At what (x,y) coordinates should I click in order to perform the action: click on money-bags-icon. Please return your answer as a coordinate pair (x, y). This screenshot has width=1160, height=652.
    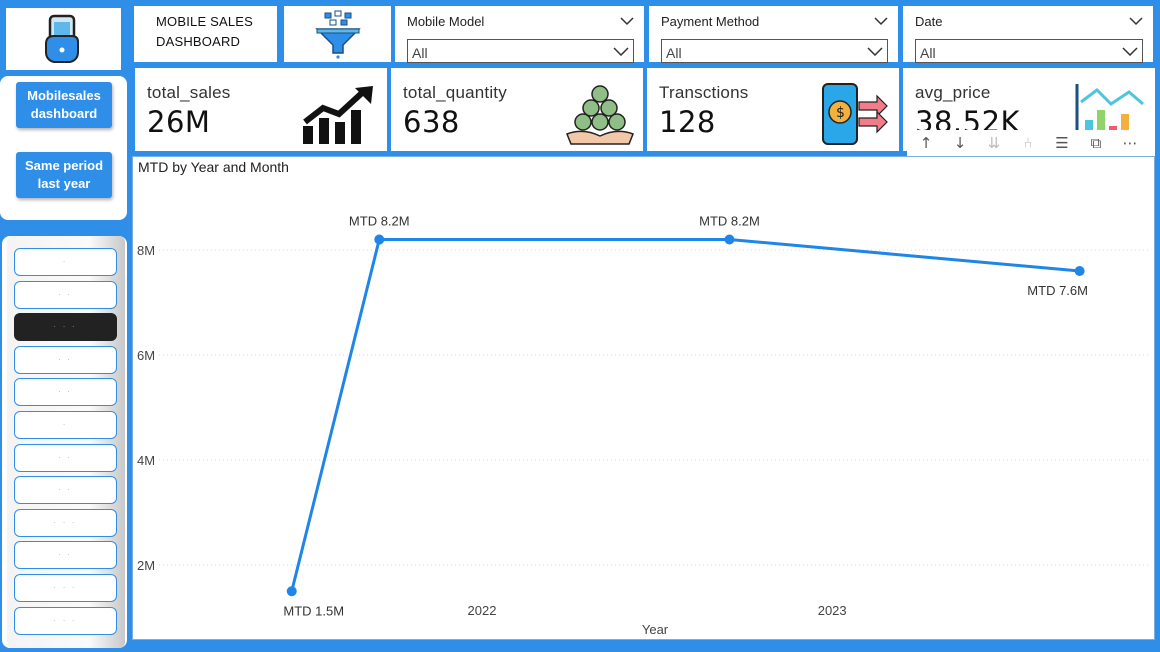
    Looking at the image, I should click on (600, 115).